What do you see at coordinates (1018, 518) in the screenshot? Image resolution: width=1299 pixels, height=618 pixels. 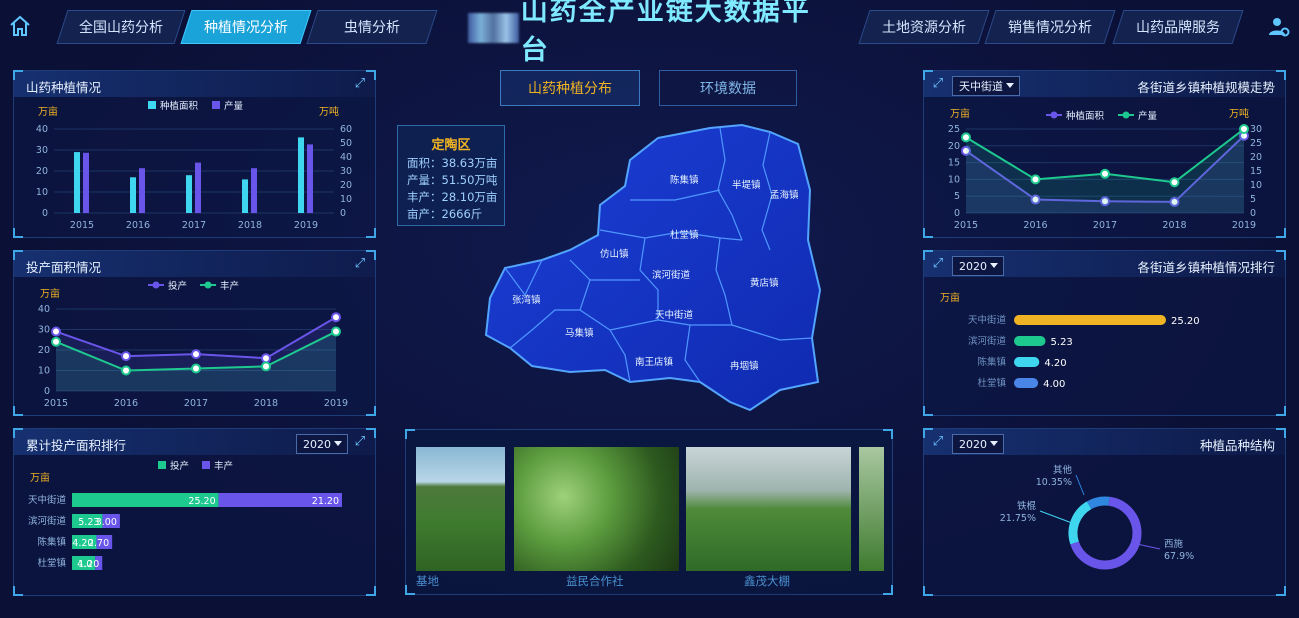 I see `slice-value: 21.75%` at bounding box center [1018, 518].